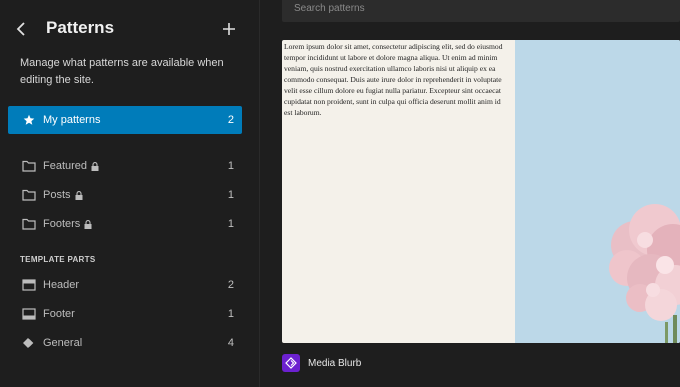 The width and height of the screenshot is (680, 387). What do you see at coordinates (29, 343) in the screenshot?
I see `diamond-icon` at bounding box center [29, 343].